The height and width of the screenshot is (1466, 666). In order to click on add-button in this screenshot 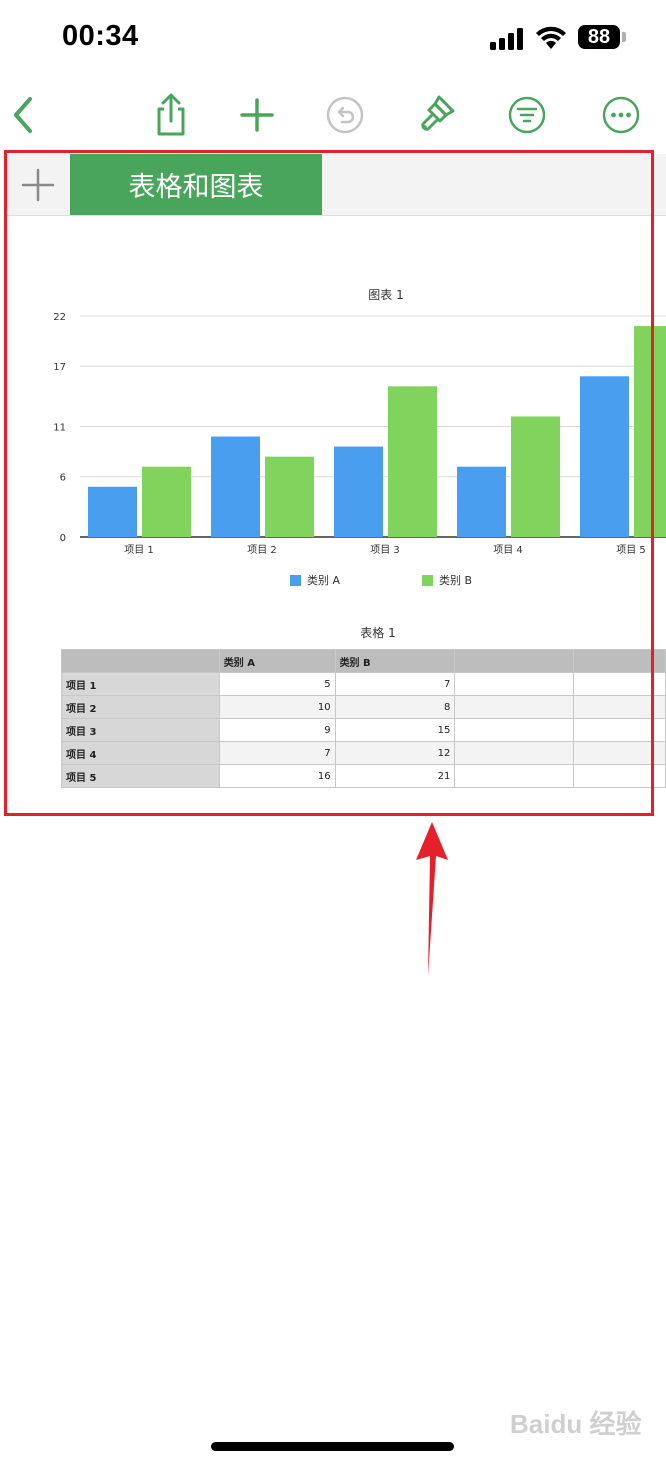, I will do `click(257, 115)`.